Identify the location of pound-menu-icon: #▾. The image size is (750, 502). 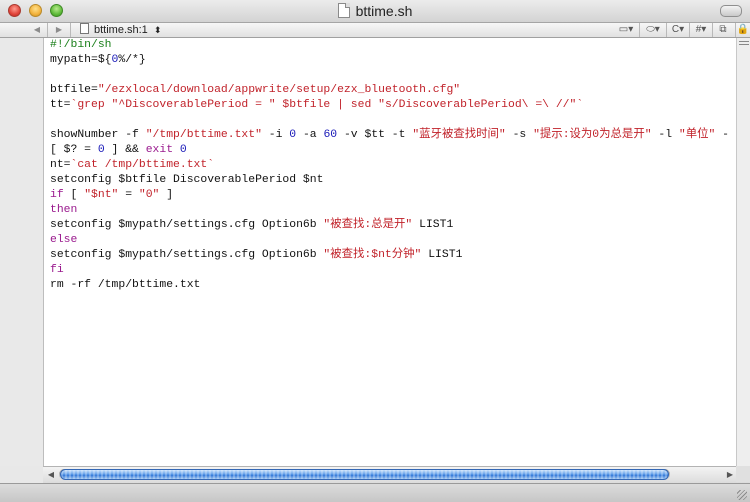
(701, 30).